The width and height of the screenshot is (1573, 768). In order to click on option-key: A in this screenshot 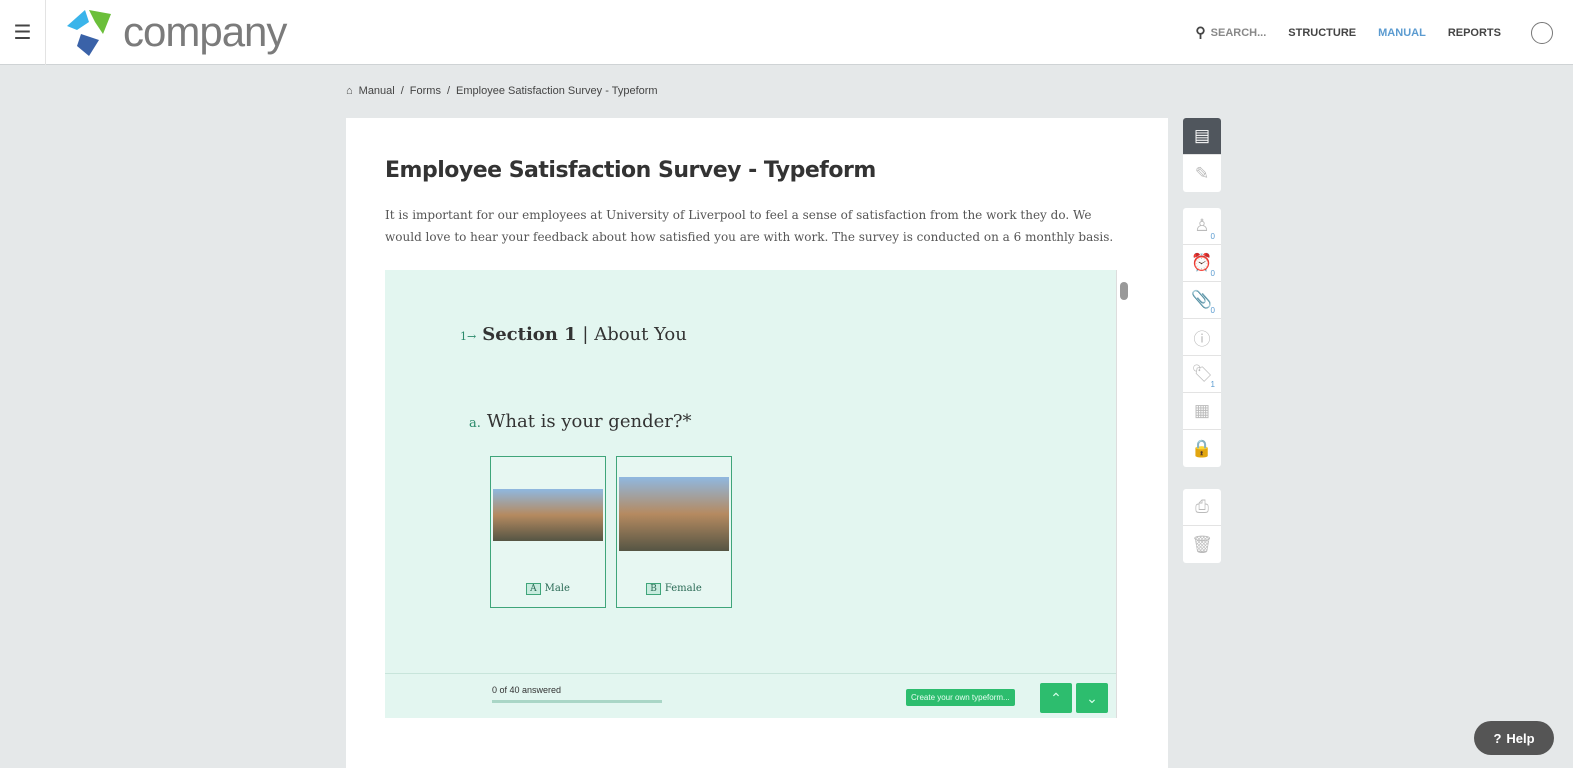, I will do `click(533, 589)`.